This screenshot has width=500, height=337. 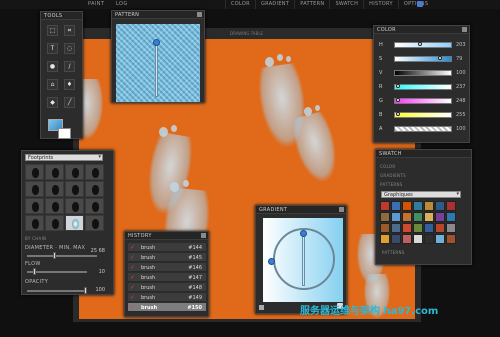 I want to click on menu-pattern: PATTERN, so click(x=311, y=4).